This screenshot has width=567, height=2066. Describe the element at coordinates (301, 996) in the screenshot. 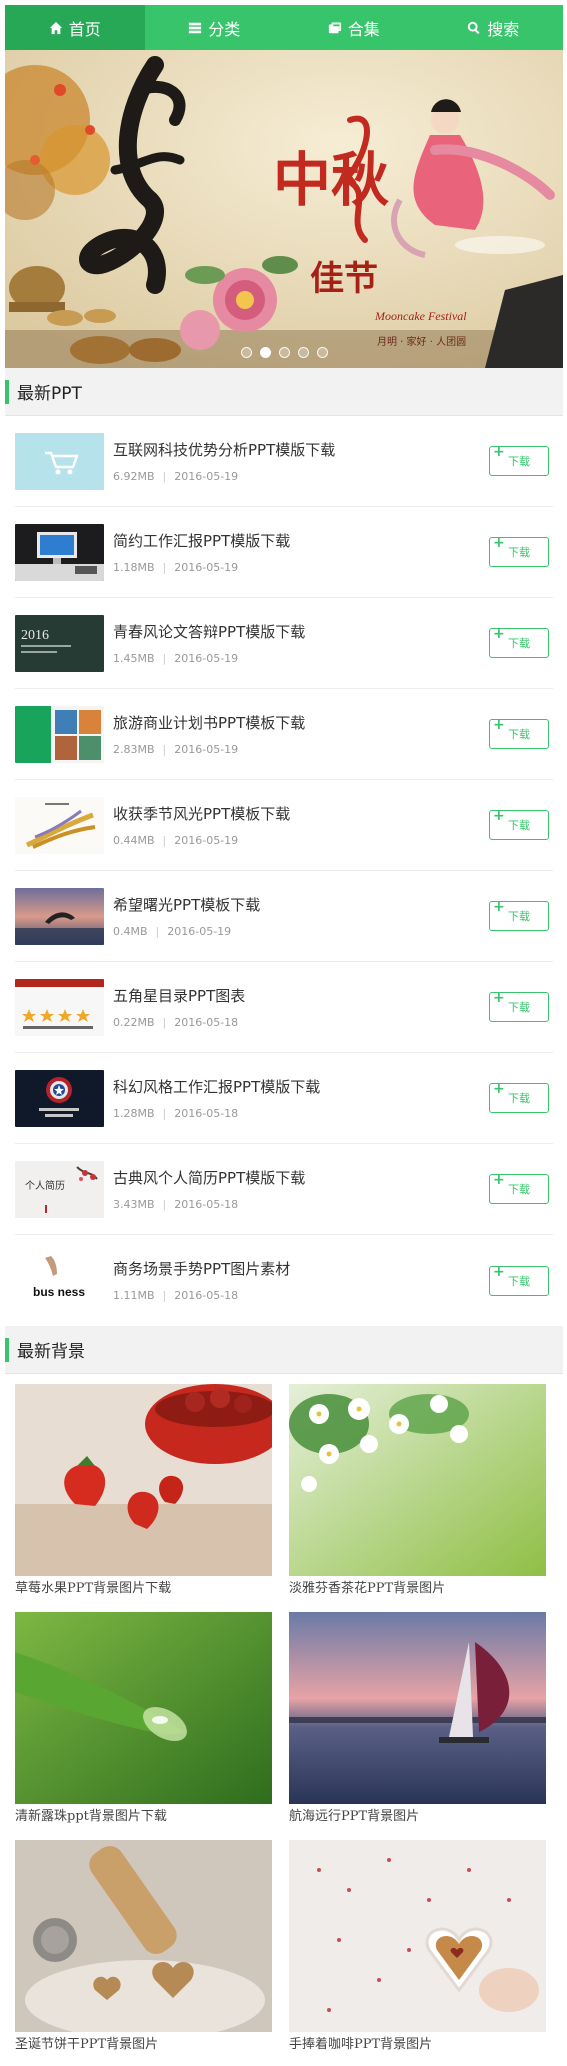

I see `item-title: 五角星目录PPT图表` at that location.